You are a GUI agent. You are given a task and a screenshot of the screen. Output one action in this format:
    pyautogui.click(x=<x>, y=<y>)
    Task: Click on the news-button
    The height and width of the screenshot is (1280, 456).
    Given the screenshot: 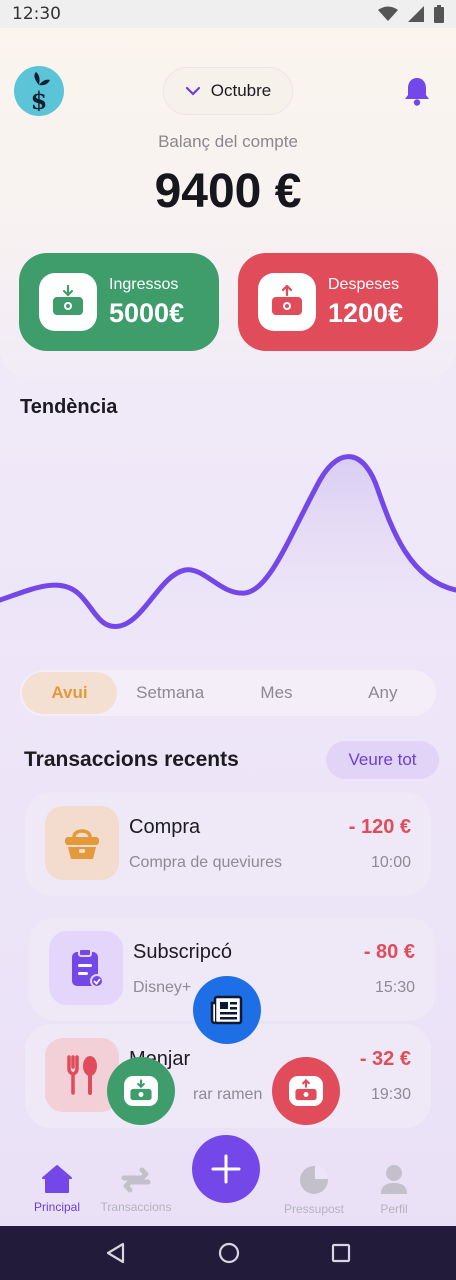 What is the action you would take?
    pyautogui.click(x=227, y=1010)
    